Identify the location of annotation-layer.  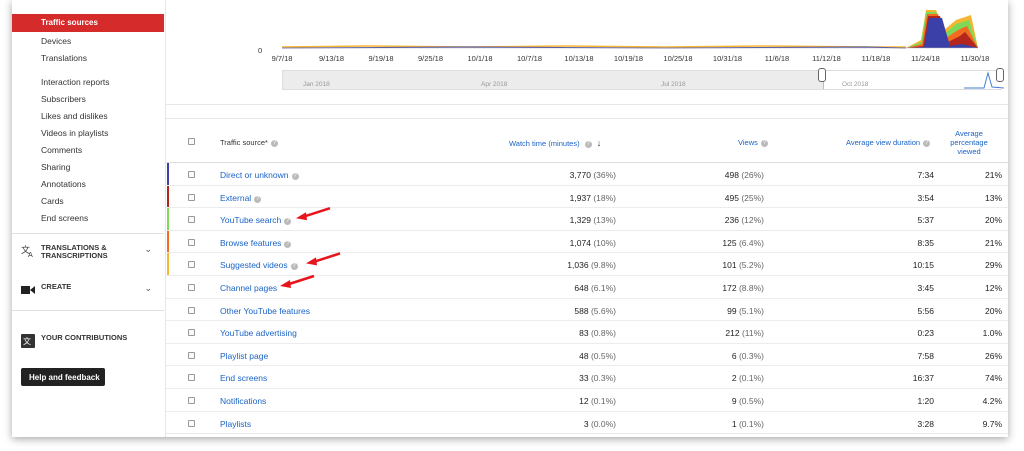
(310, 247).